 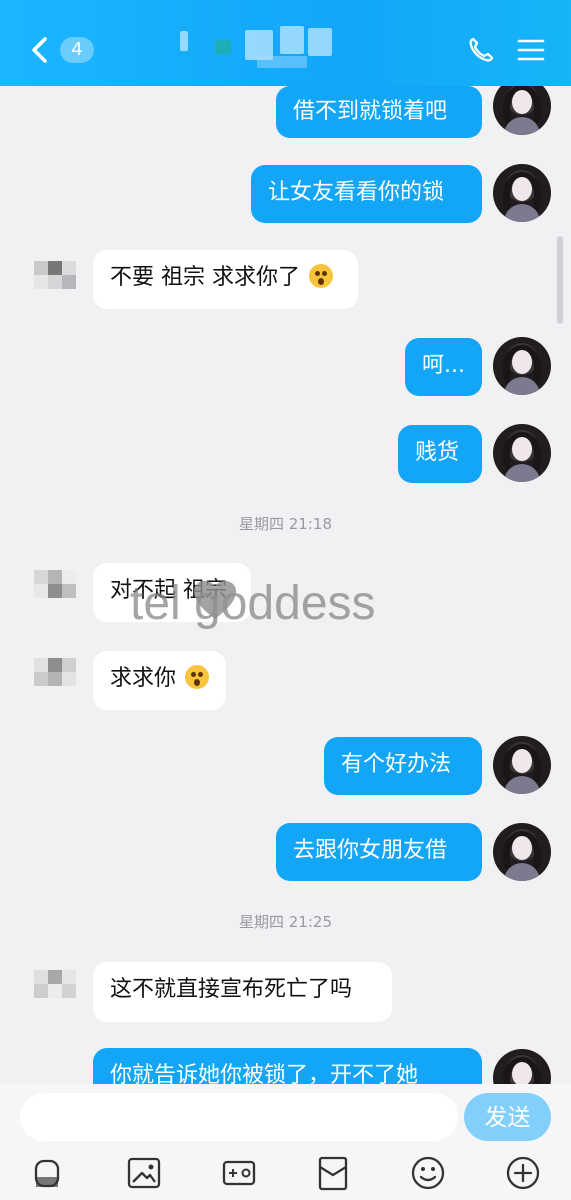 What do you see at coordinates (253, 603) in the screenshot?
I see `watermark: tel goddess` at bounding box center [253, 603].